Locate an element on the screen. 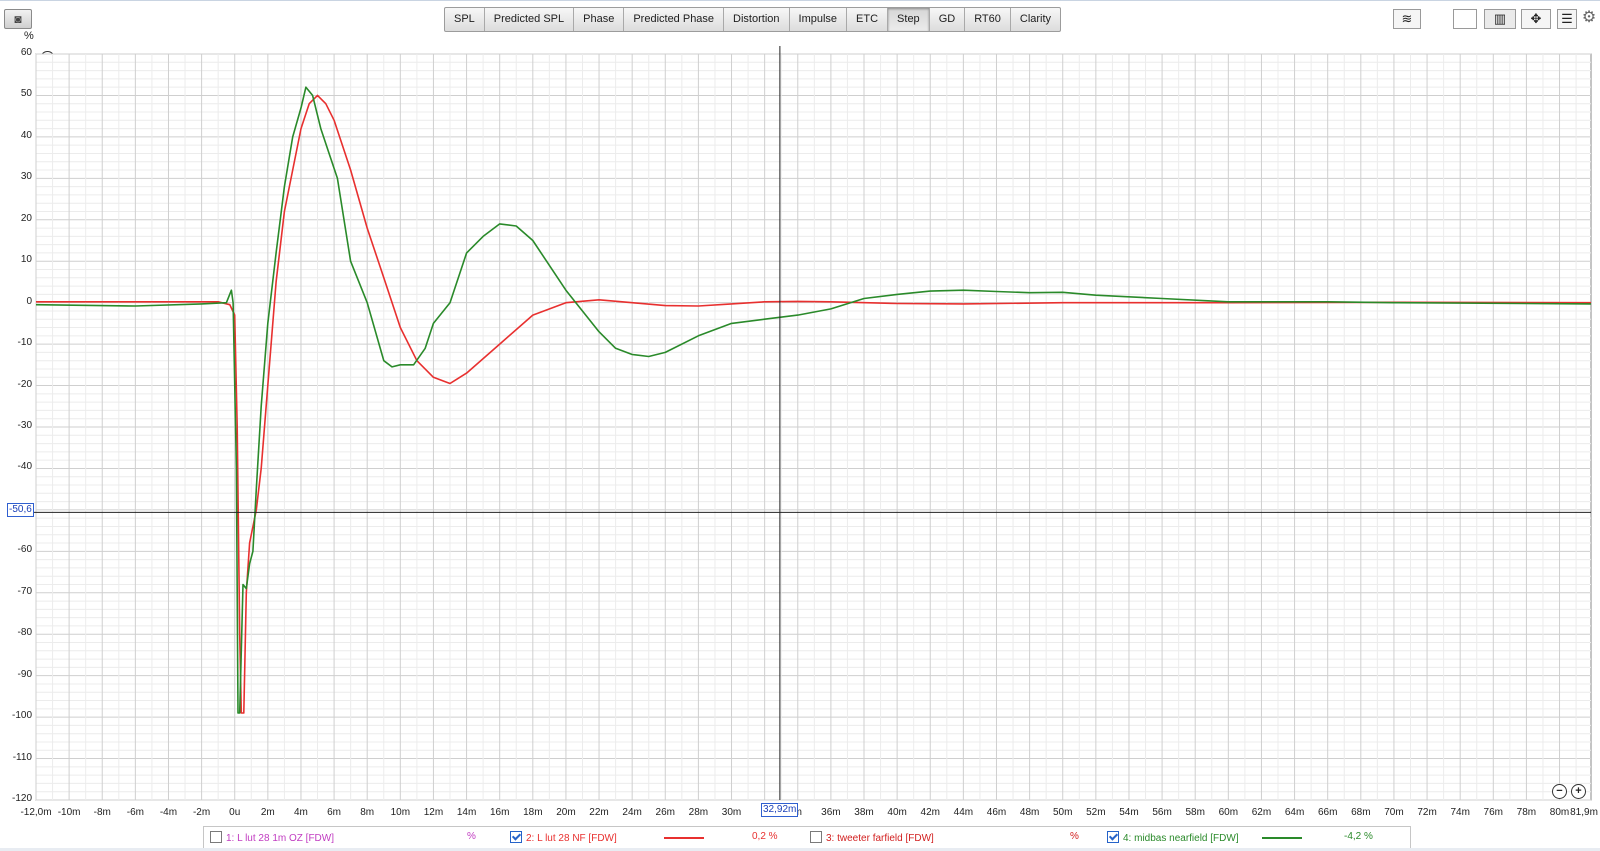  y-tick-label: -120 is located at coordinates (21, 798).